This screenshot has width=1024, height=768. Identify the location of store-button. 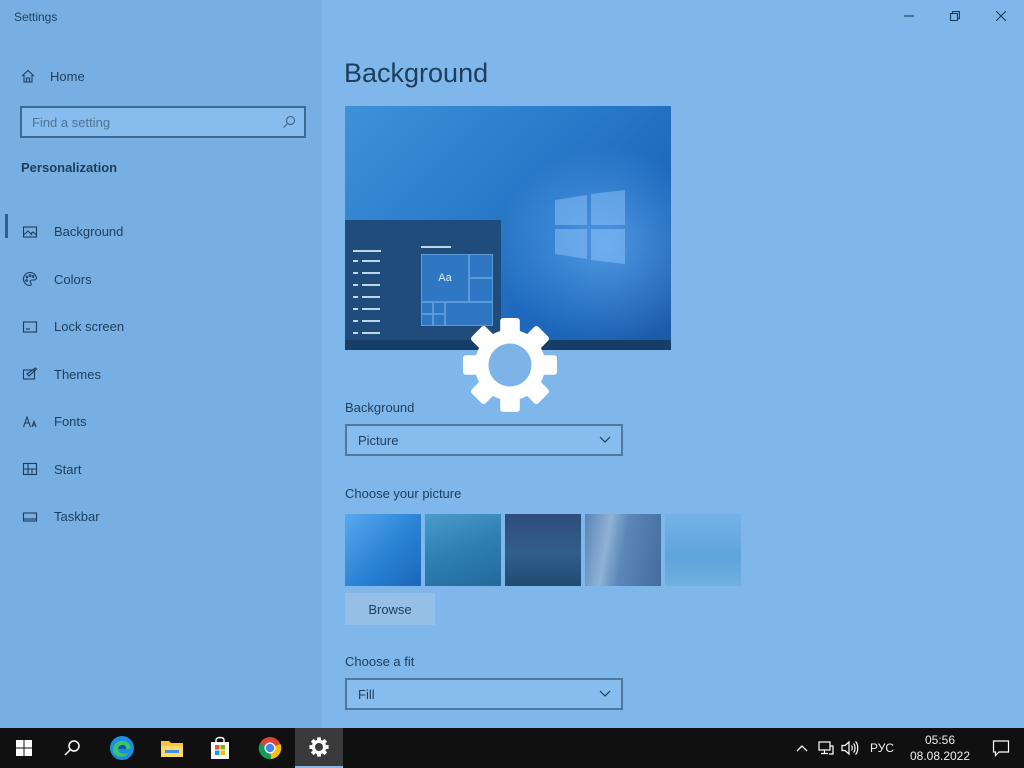
(220, 748).